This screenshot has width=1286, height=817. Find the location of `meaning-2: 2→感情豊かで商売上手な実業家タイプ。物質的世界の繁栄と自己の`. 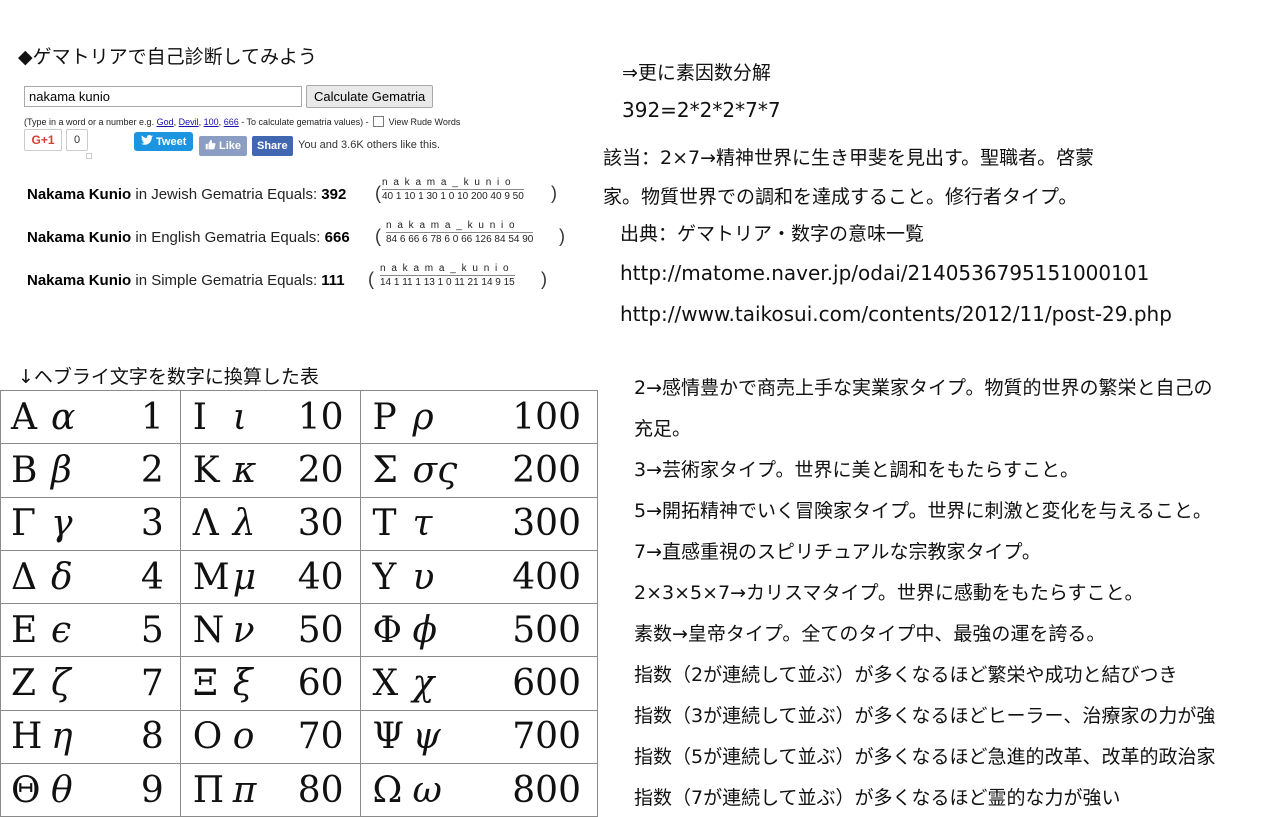

meaning-2: 2→感情豊かで商売上手な実業家タイプ。物質的世界の繁栄と自己の is located at coordinates (923, 388).